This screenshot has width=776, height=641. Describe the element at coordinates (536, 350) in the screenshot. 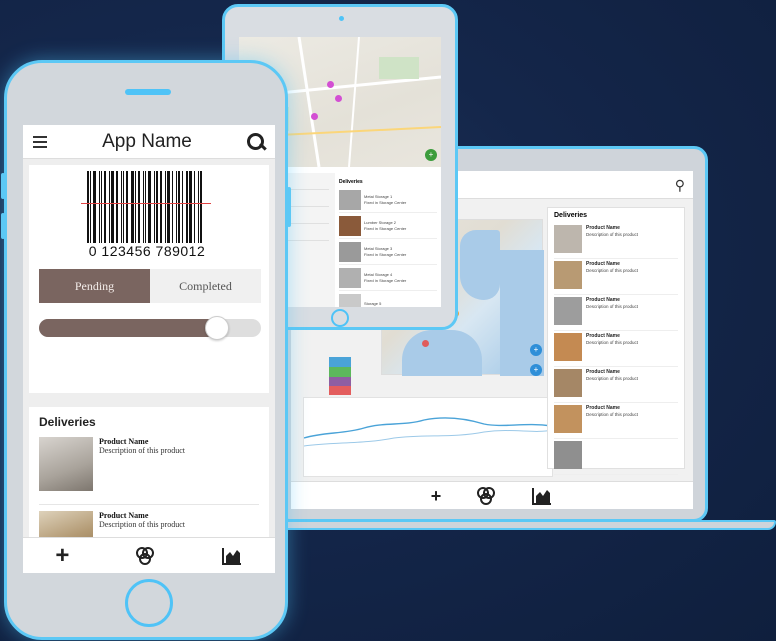

I see `map-layer-icon: +` at that location.